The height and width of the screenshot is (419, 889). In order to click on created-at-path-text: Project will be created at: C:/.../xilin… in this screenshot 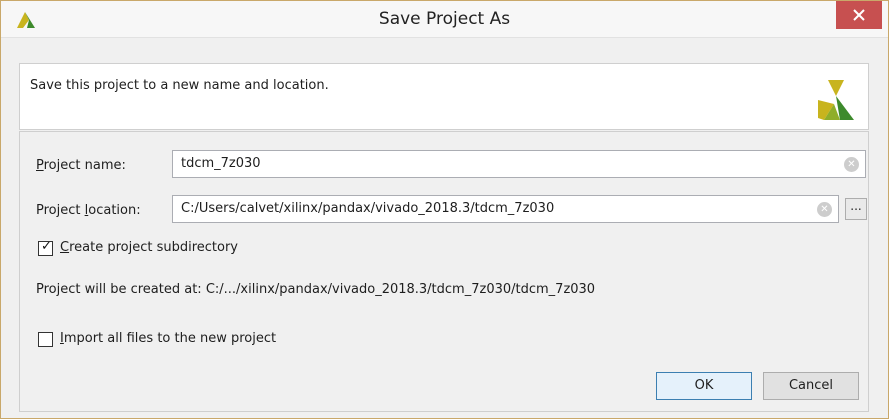, I will do `click(316, 289)`.